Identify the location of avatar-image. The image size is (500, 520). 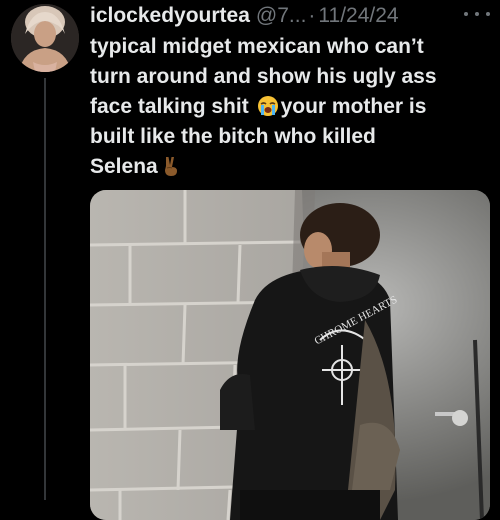
(45, 38).